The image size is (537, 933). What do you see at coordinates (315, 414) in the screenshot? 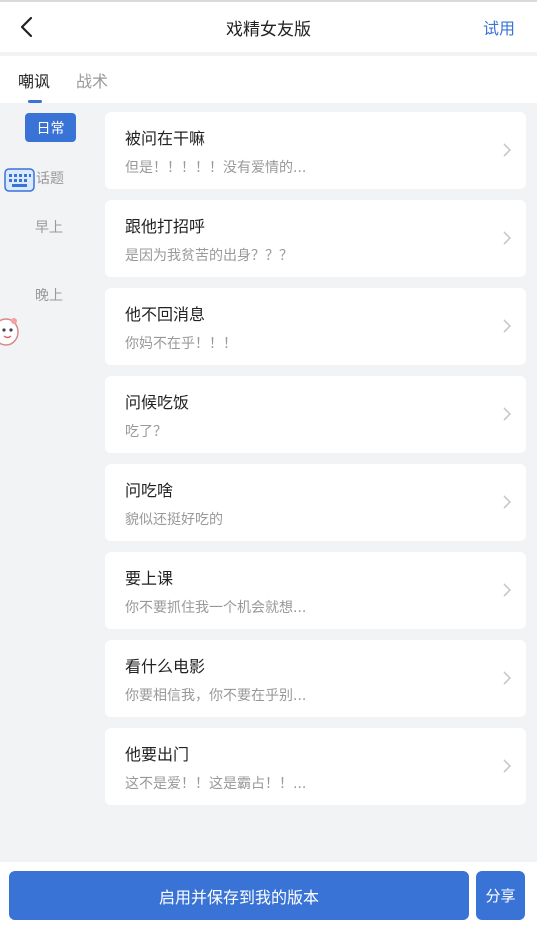
I see `list-item: 问候吃饭 吃了？` at bounding box center [315, 414].